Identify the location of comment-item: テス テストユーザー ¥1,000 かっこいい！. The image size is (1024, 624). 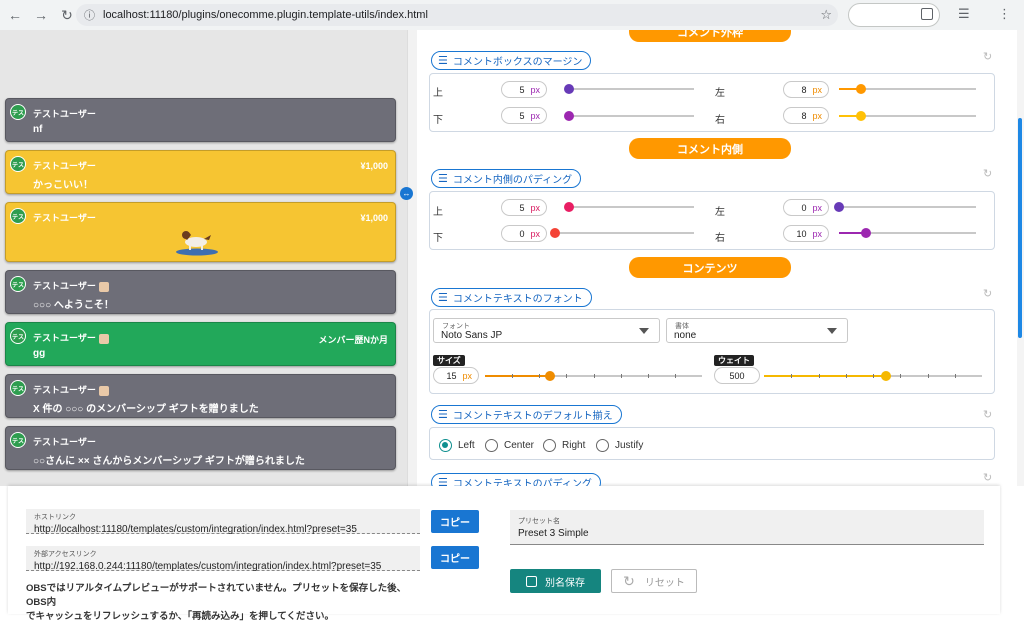
(200, 172).